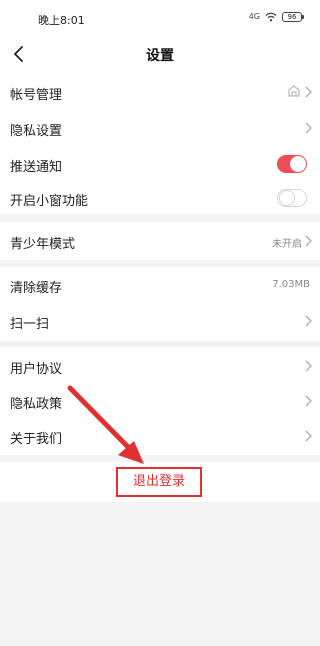  What do you see at coordinates (271, 17) in the screenshot?
I see `wifi-icon` at bounding box center [271, 17].